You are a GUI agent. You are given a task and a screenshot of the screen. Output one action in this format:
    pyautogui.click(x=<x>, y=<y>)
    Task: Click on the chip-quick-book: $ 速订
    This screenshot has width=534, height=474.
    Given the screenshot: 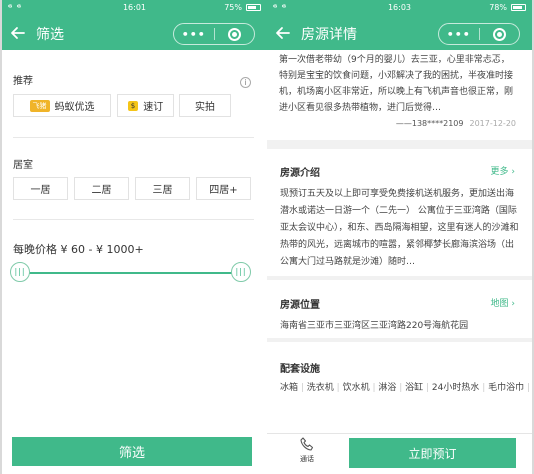 What is the action you would take?
    pyautogui.click(x=145, y=105)
    